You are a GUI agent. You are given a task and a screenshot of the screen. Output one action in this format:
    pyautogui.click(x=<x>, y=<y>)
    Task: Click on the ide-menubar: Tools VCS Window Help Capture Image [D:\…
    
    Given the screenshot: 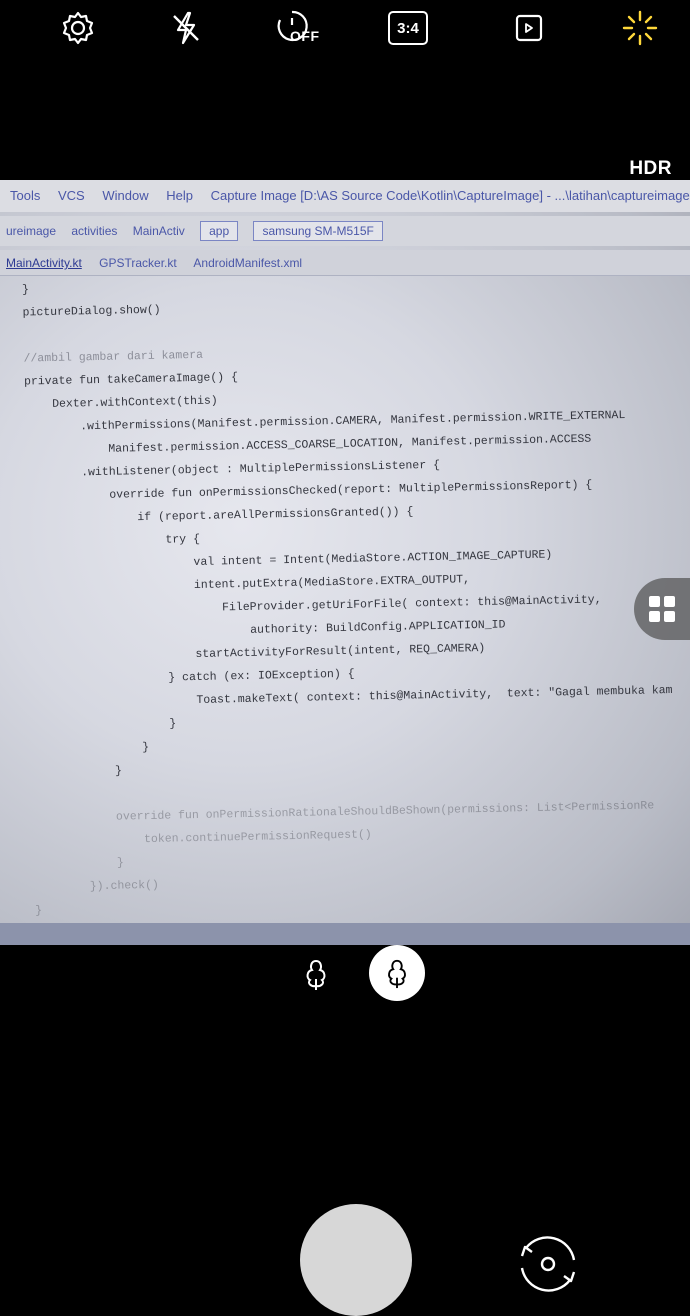 What is the action you would take?
    pyautogui.click(x=345, y=196)
    